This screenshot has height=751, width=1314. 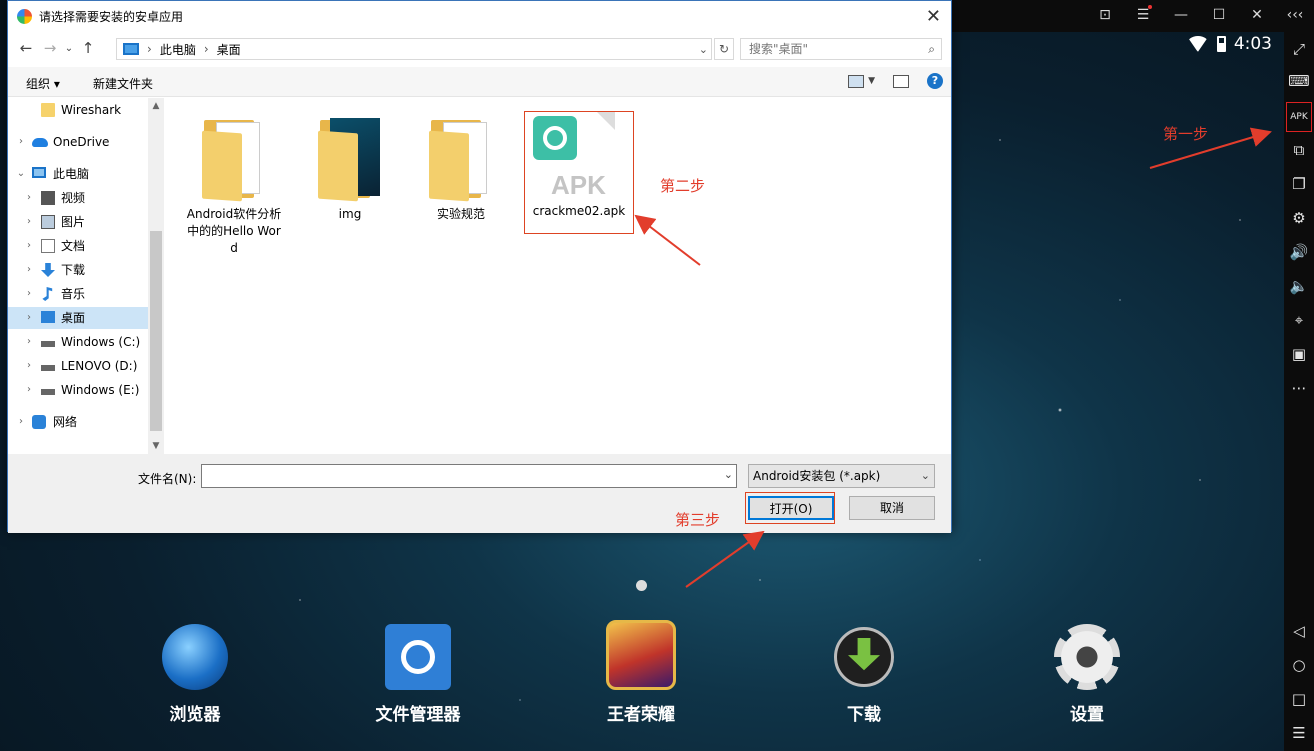 What do you see at coordinates (26, 48) in the screenshot?
I see `back-arrow-icon: ←` at bounding box center [26, 48].